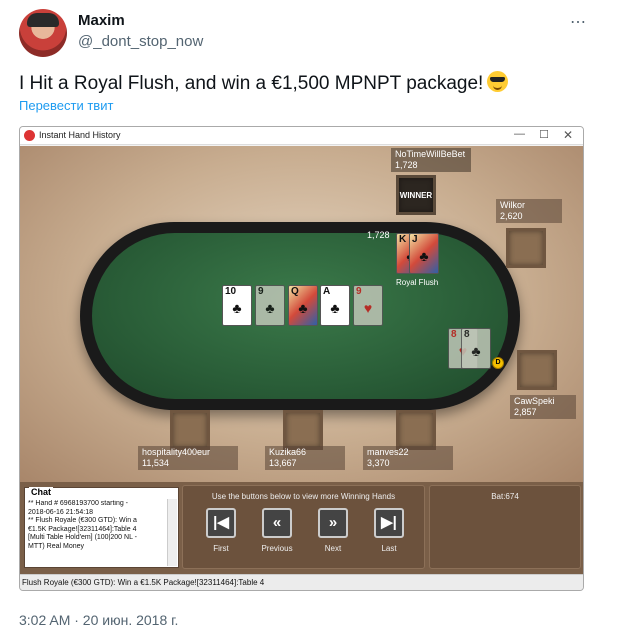 The height and width of the screenshot is (639, 617). I want to click on seat-bottom-left, so click(190, 430).